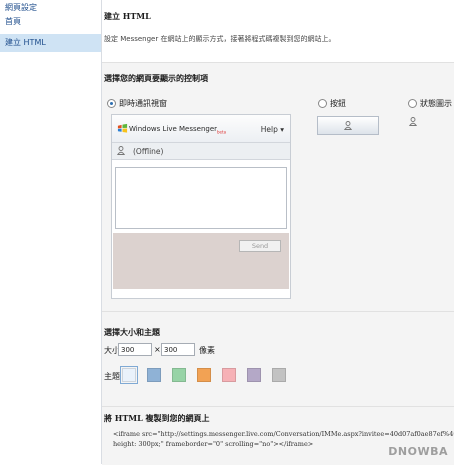 Image resolution: width=454 pixels, height=465 pixels. I want to click on size-theme-title: 選擇大小和主題, so click(132, 332).